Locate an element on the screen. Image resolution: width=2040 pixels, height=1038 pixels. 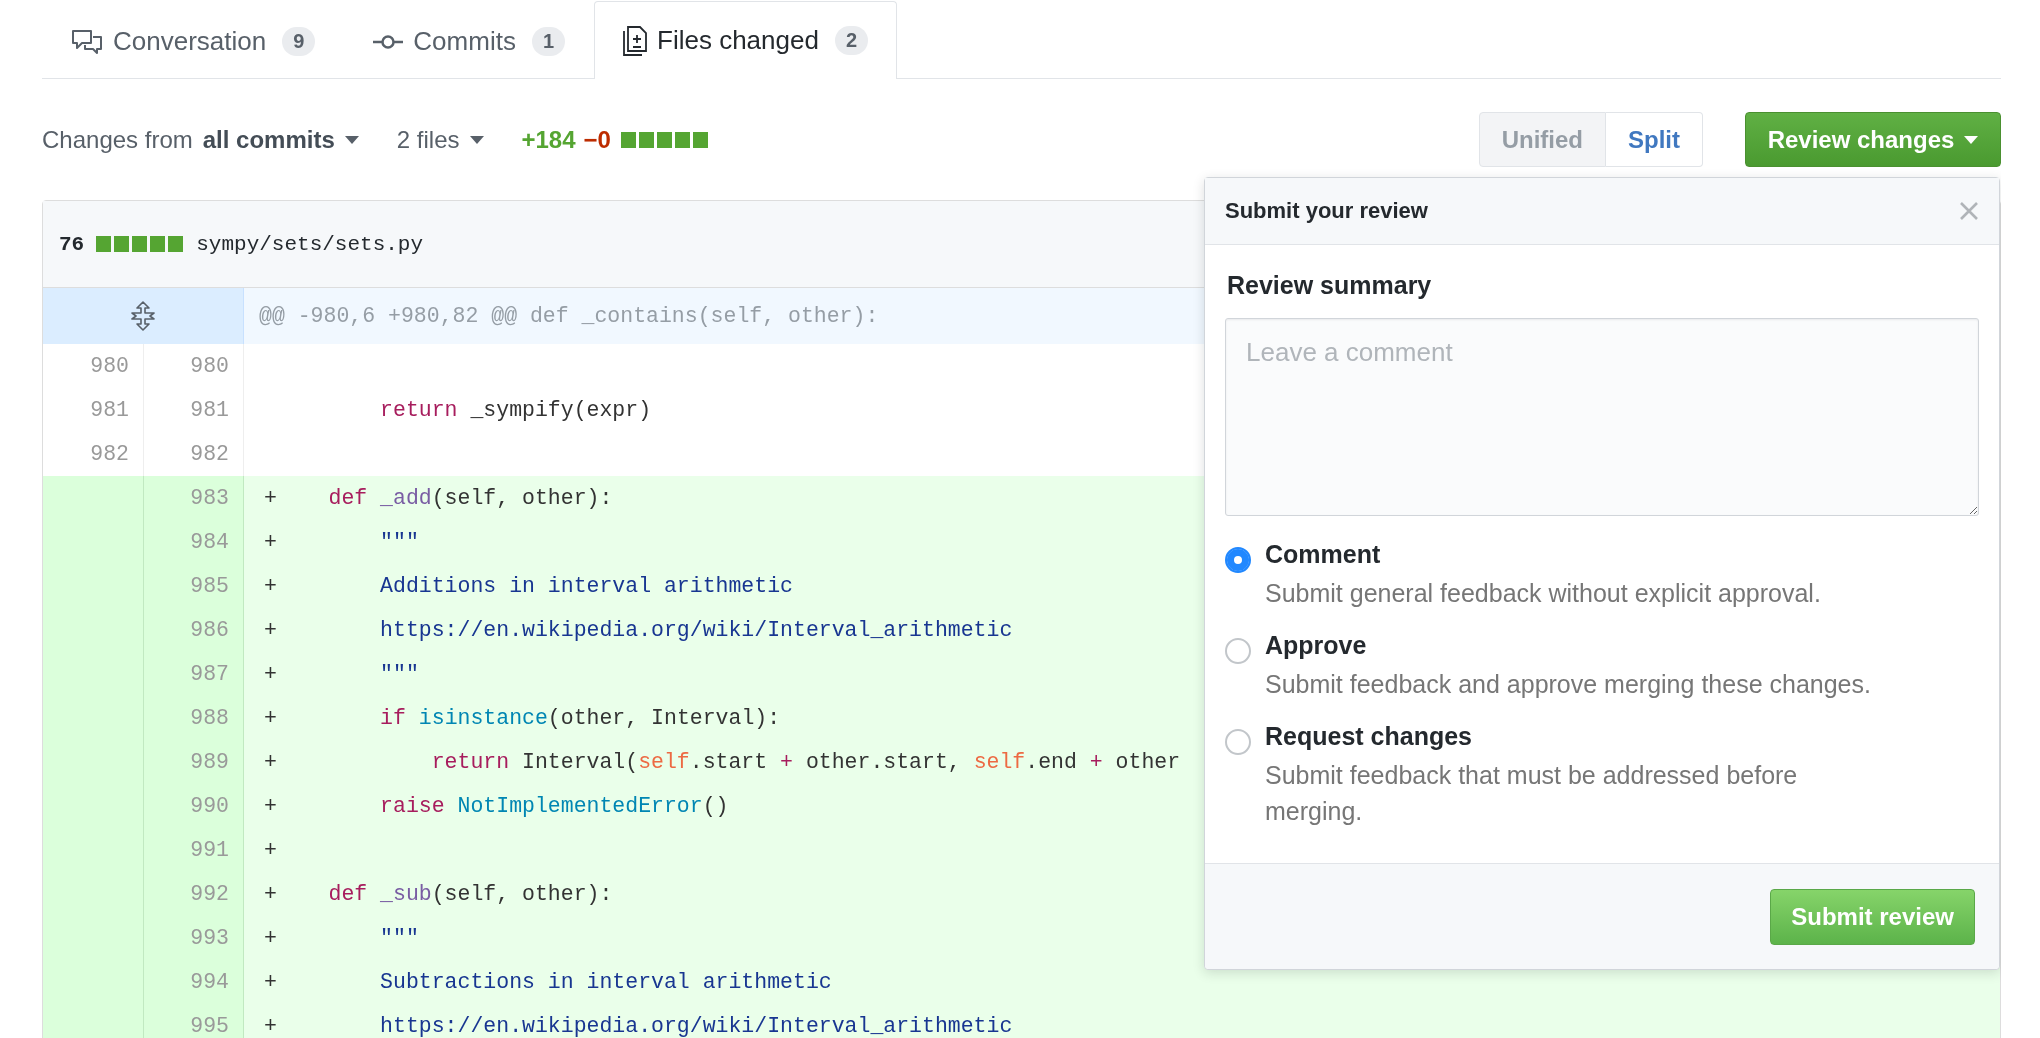
expand-button is located at coordinates (143, 316).